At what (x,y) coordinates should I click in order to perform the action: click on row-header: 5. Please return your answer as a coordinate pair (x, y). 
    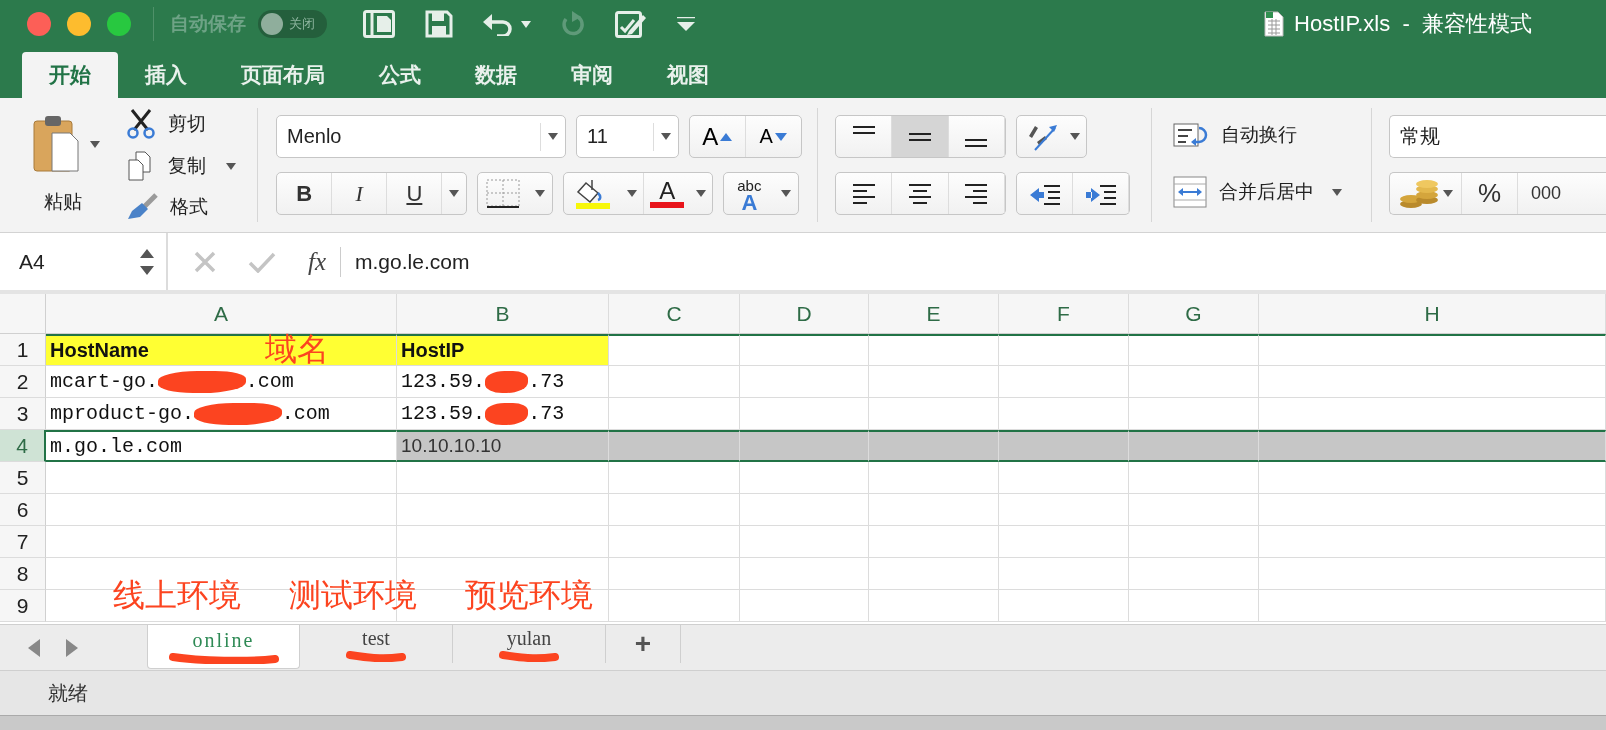
    Looking at the image, I should click on (23, 478).